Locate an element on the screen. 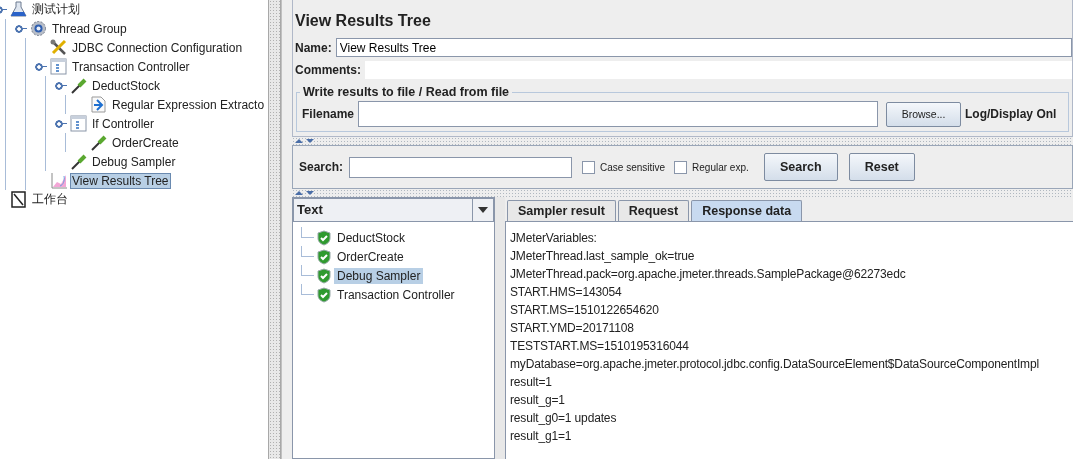 Image resolution: width=1073 pixels, height=459 pixels. panel-title: View Results Tree is located at coordinates (363, 21).